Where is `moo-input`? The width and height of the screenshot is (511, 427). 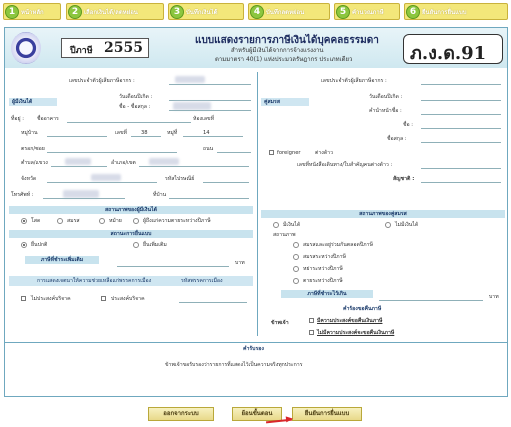
moo-input is located at coordinates (213, 136).